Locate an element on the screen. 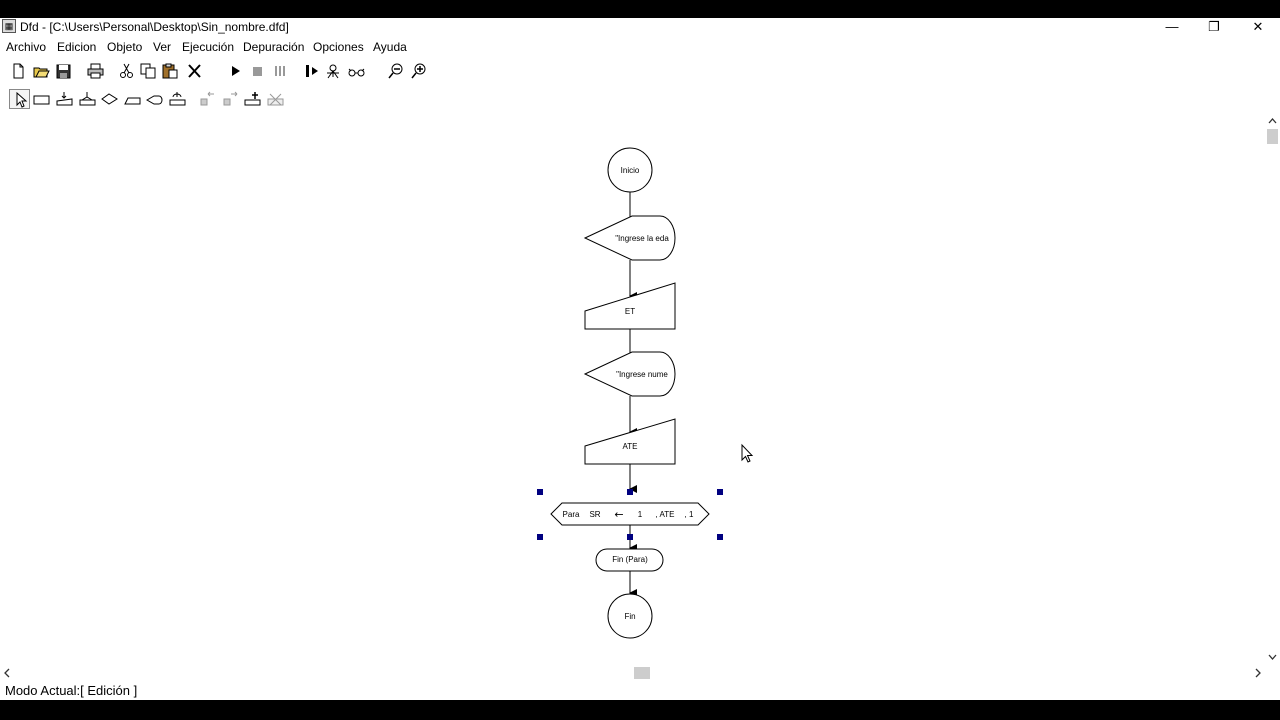 This screenshot has width=1280, height=720. pointer-icon is located at coordinates (22, 100).